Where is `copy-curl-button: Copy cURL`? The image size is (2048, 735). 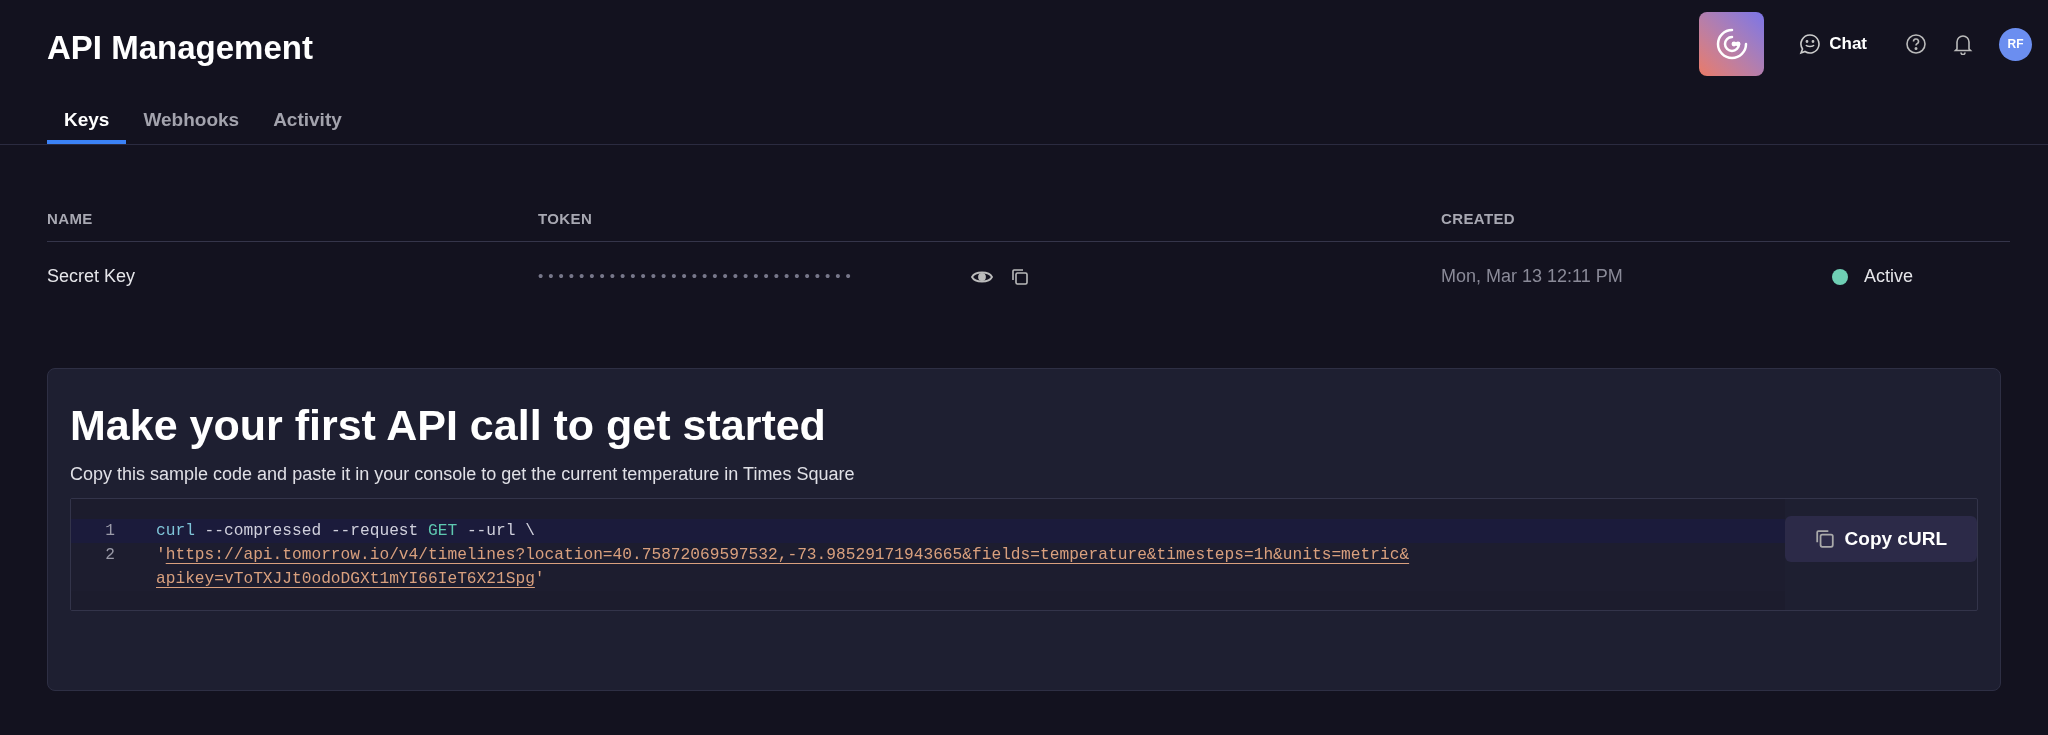 copy-curl-button: Copy cURL is located at coordinates (1880, 539).